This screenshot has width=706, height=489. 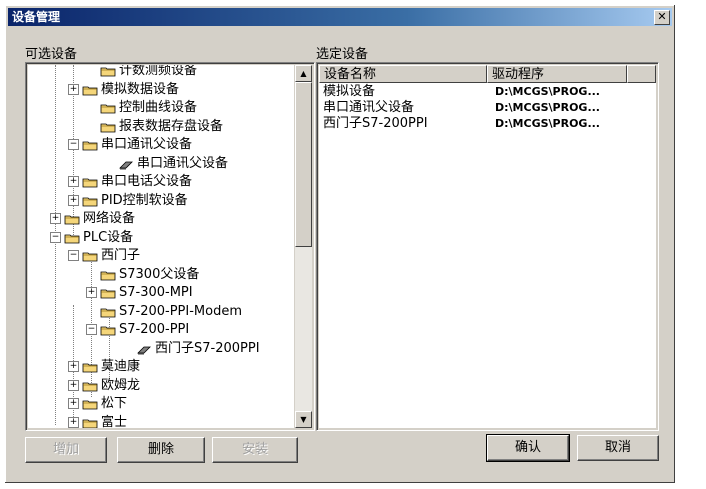 I want to click on scroll-up-button: ▲, so click(x=303, y=73).